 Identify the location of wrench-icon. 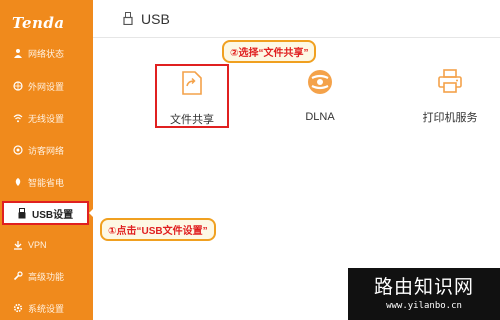
(17, 276).